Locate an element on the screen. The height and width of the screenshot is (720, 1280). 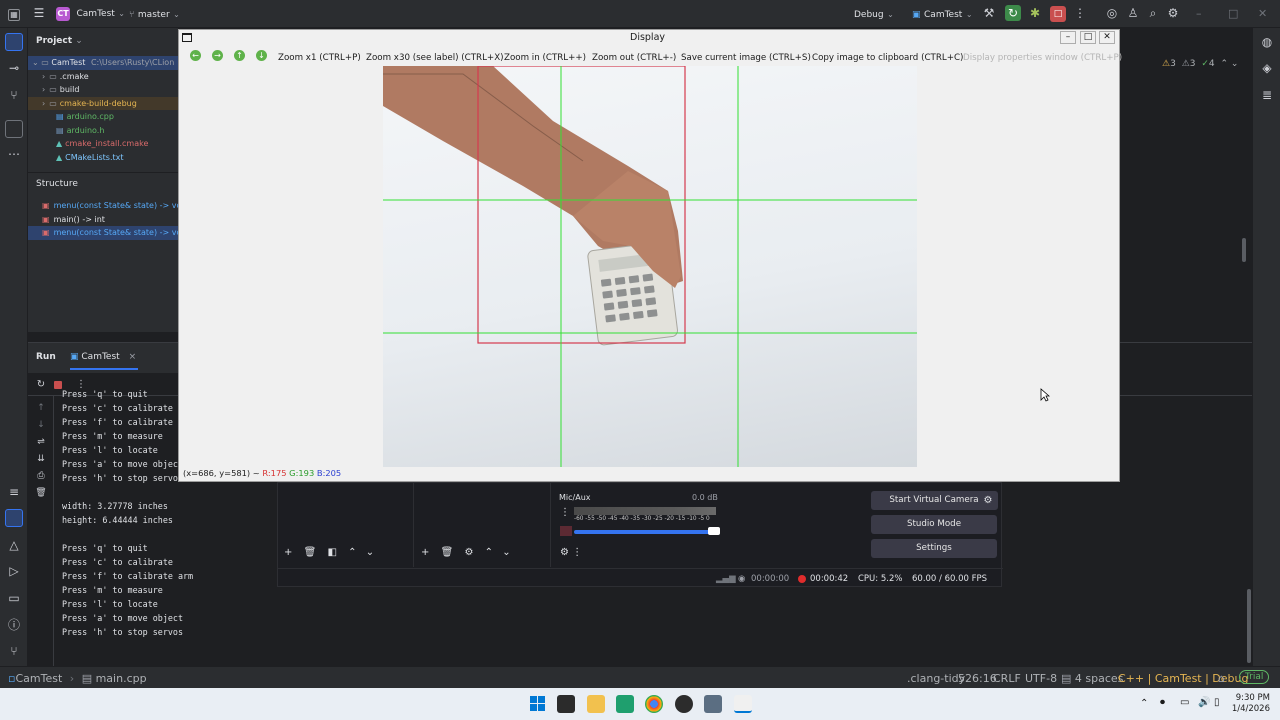
tree-root: ⌄ ▭ CamTest C:\Users\Rusty\CLion is located at coordinates (103, 63).